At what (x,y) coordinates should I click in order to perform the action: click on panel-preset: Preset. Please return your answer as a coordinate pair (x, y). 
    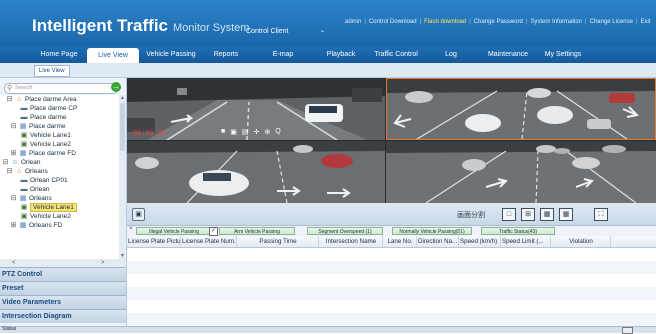
    Looking at the image, I should click on (63, 288).